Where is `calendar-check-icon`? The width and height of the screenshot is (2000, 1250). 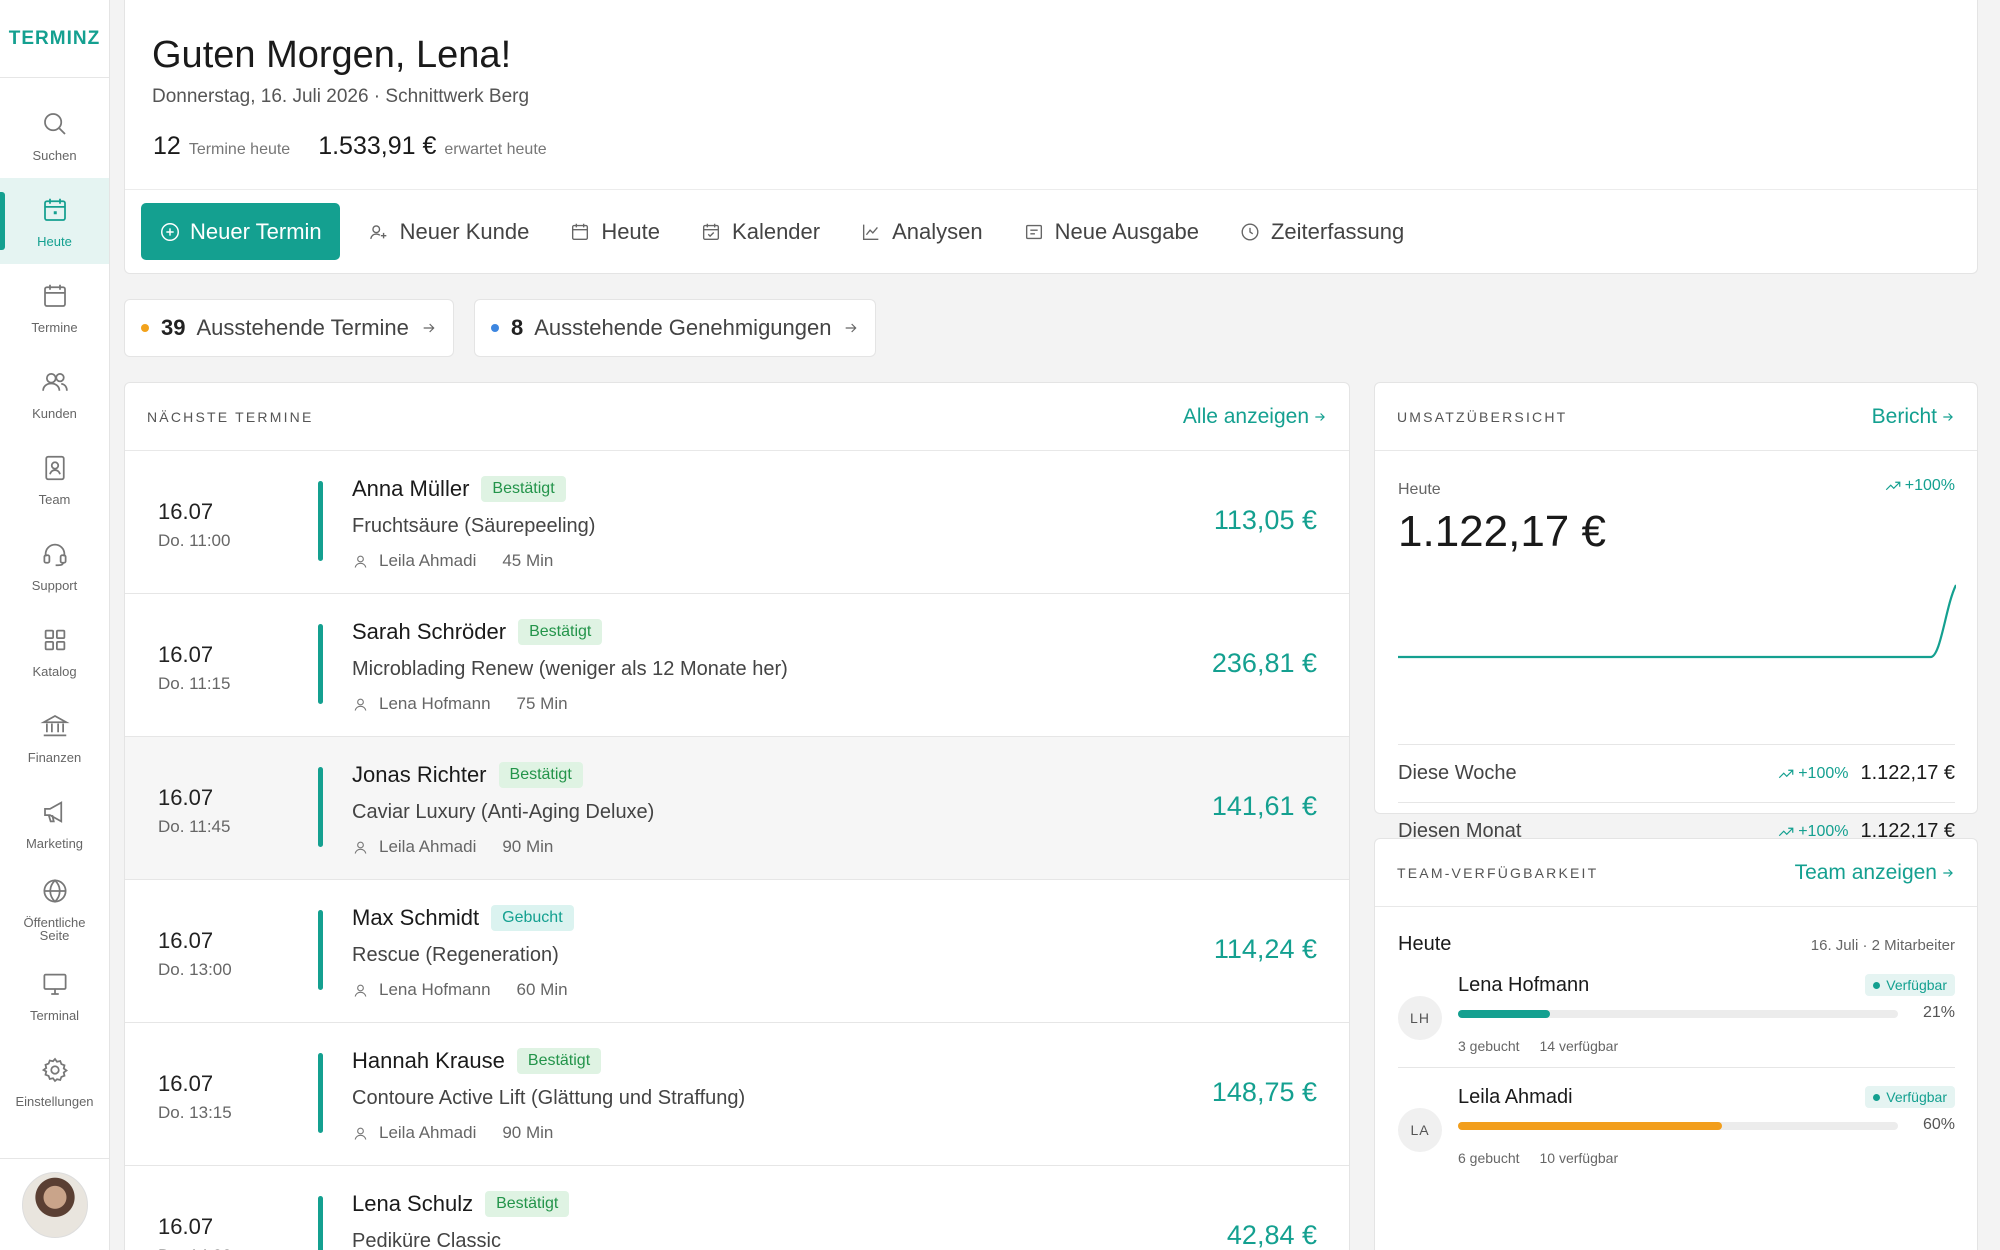 calendar-check-icon is located at coordinates (711, 231).